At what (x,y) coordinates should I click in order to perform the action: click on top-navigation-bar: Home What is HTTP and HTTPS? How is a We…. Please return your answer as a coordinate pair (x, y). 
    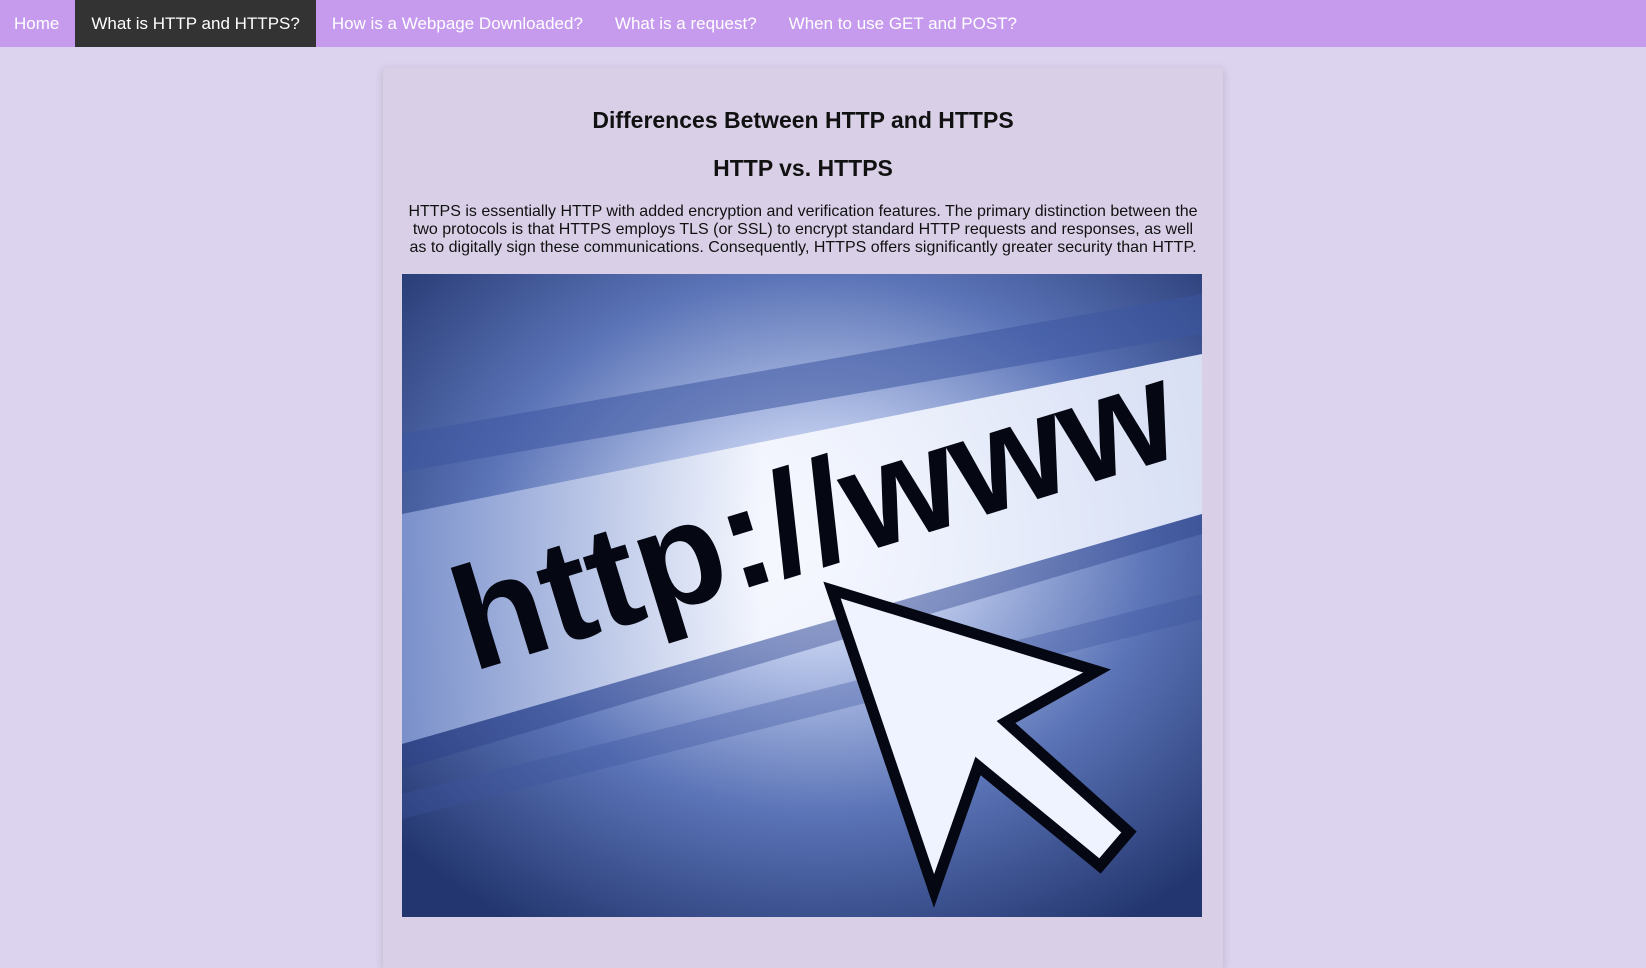
    Looking at the image, I should click on (823, 23).